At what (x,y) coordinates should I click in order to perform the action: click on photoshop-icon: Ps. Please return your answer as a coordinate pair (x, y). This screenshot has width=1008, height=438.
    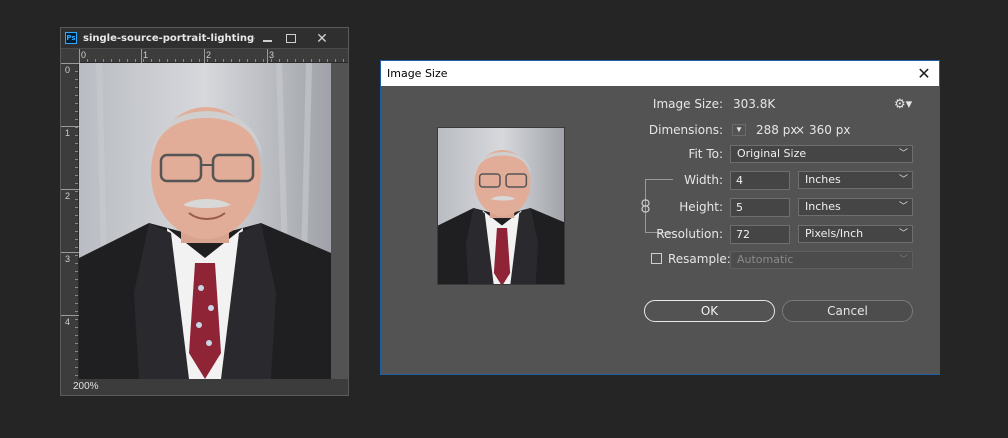
    Looking at the image, I should click on (71, 38).